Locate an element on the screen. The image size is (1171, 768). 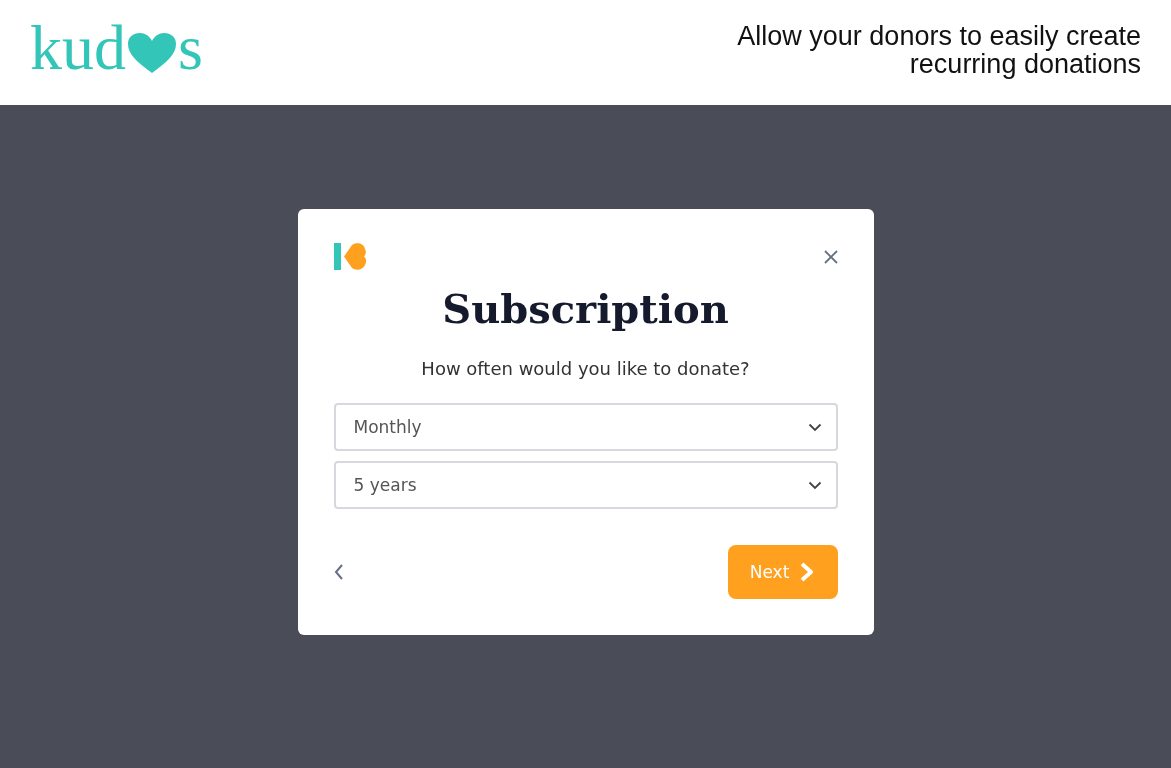
select-field: Monthly is located at coordinates (585, 427).